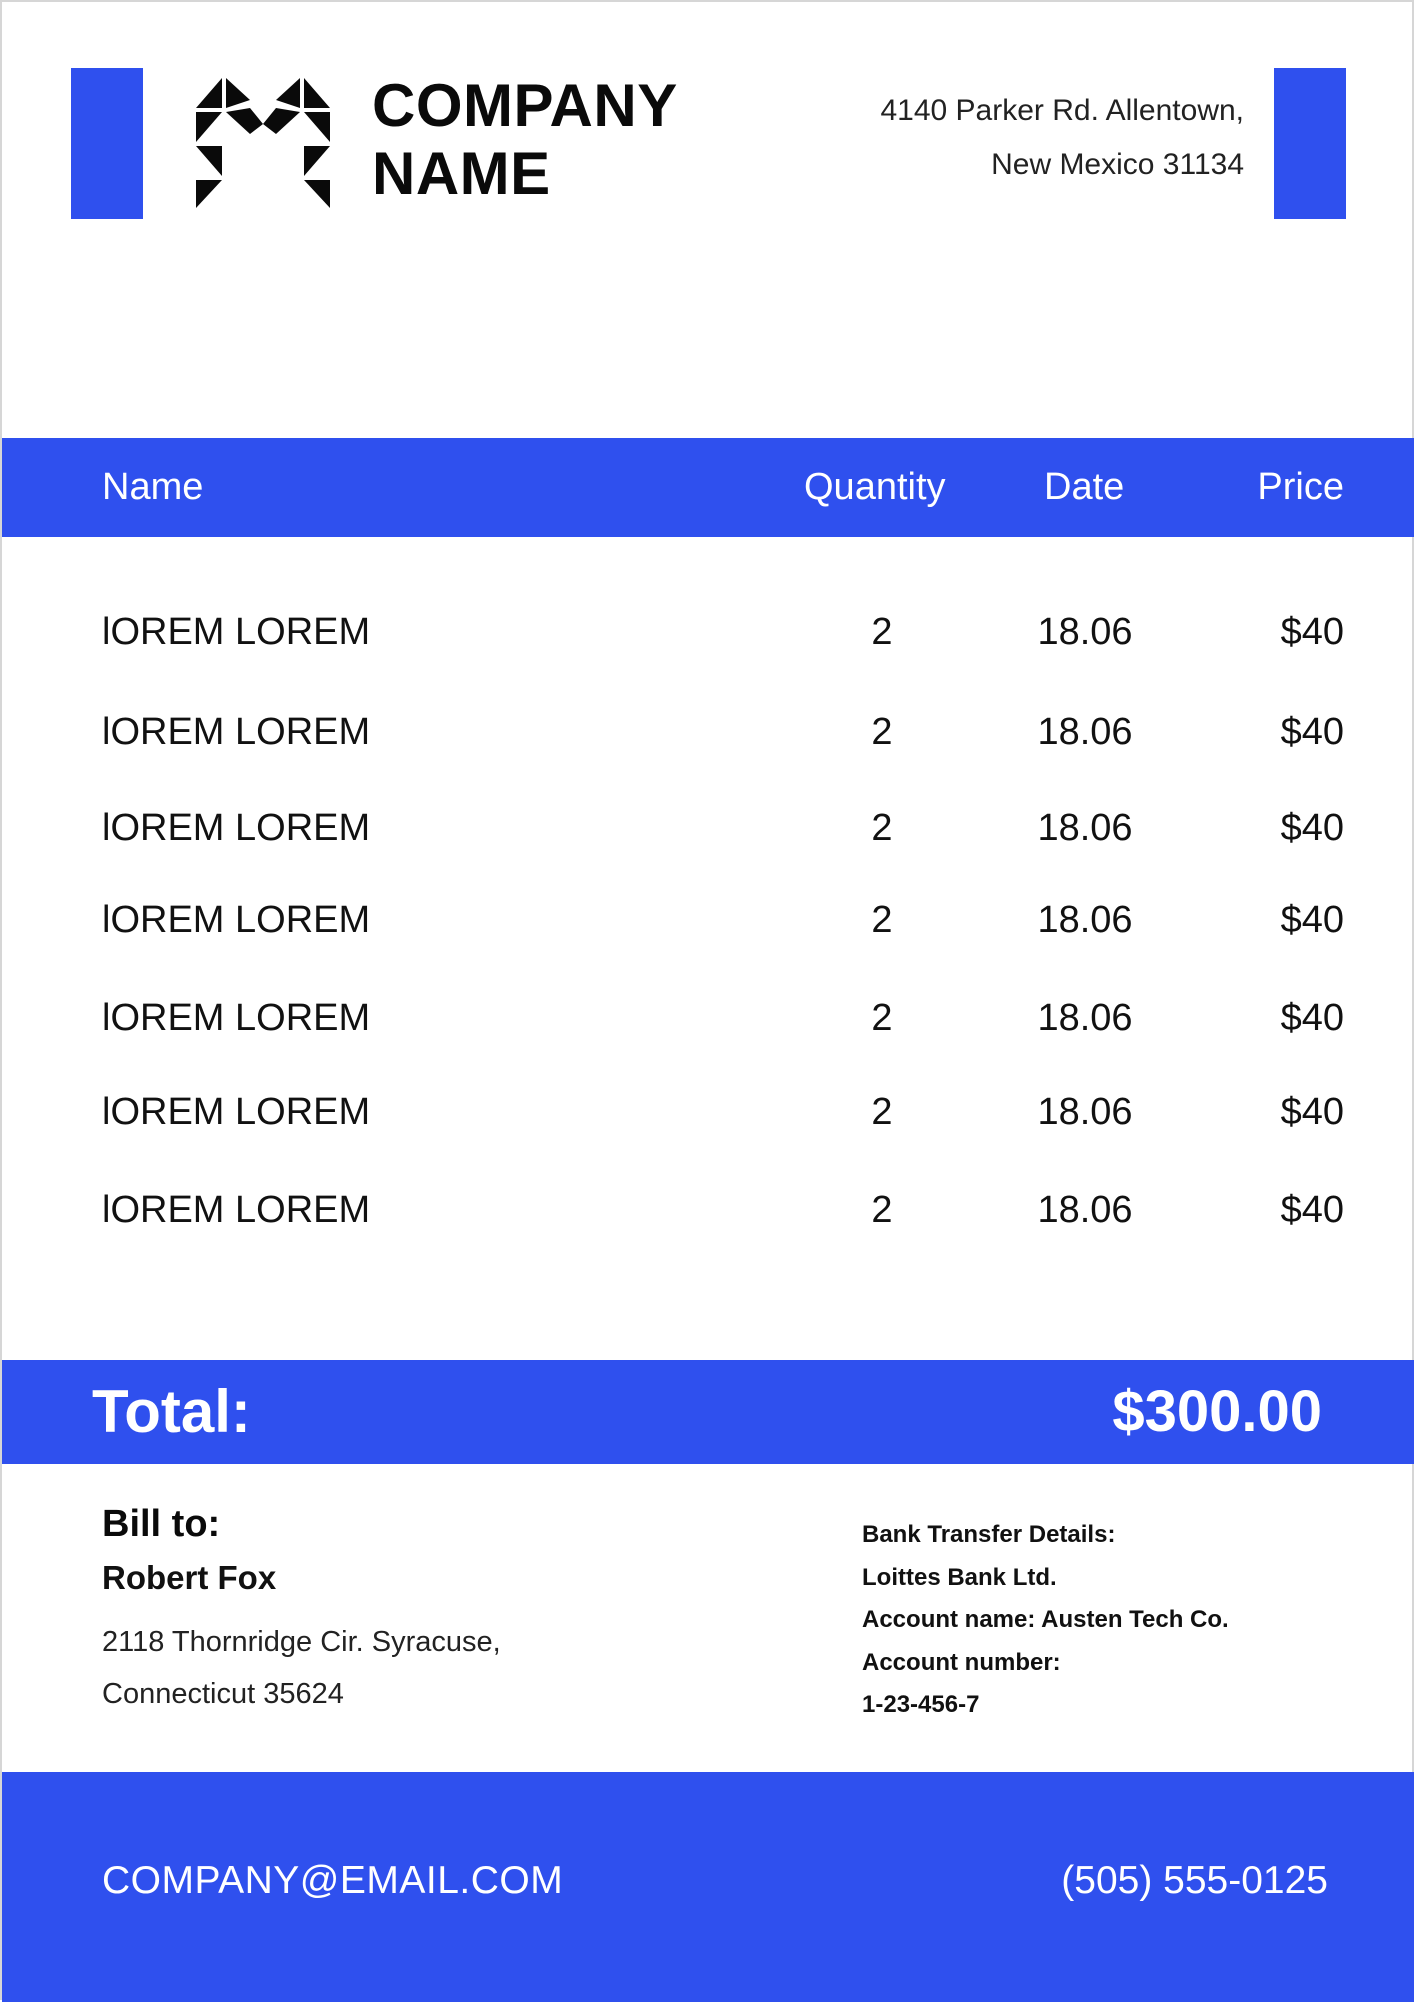 Image resolution: width=1414 pixels, height=2002 pixels. What do you see at coordinates (1045, 1619) in the screenshot?
I see `account-name: Account name: Austen Tech Co.` at bounding box center [1045, 1619].